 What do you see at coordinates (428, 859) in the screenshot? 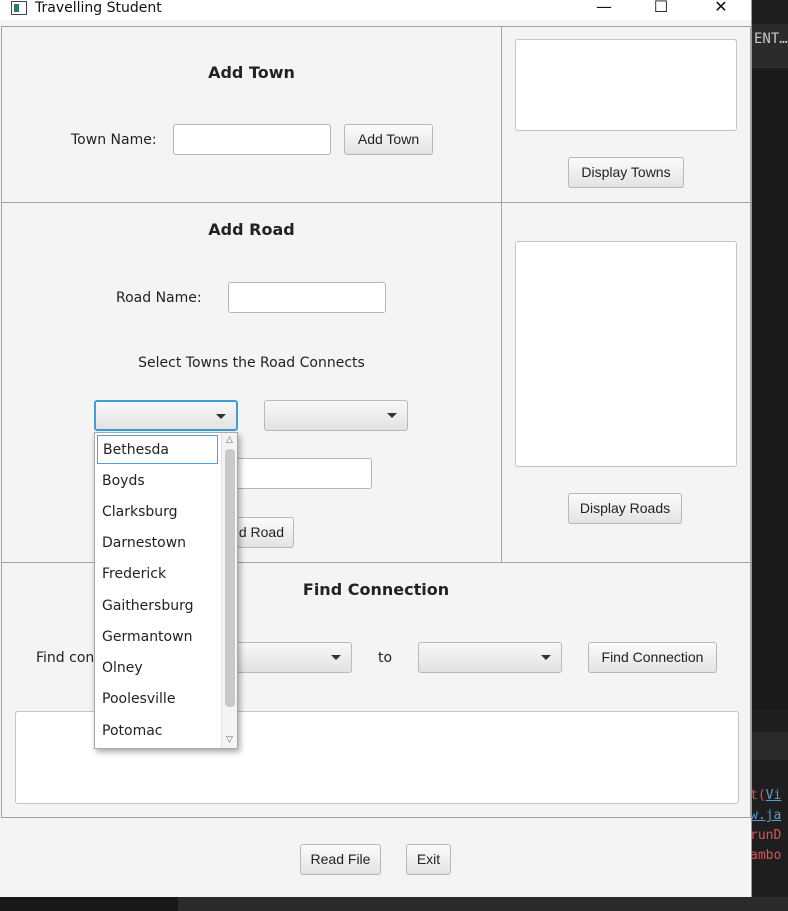
I see `exit-button: Exit` at bounding box center [428, 859].